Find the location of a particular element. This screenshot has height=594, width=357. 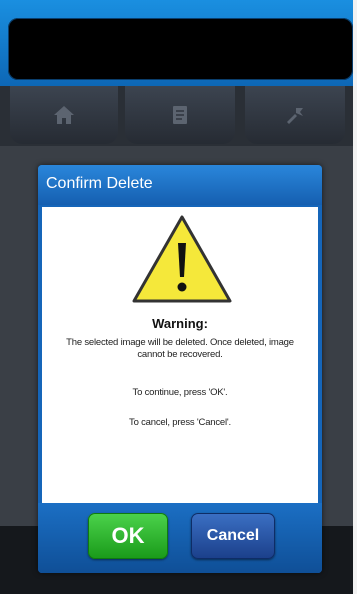

tab-home is located at coordinates (64, 115).